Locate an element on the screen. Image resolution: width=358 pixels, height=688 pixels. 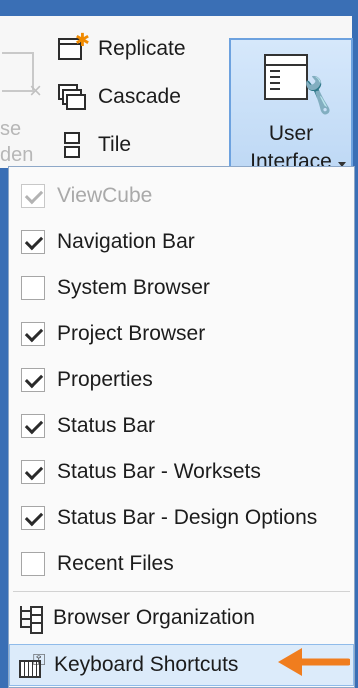
close-hidden-button: se den is located at coordinates (22, 100).